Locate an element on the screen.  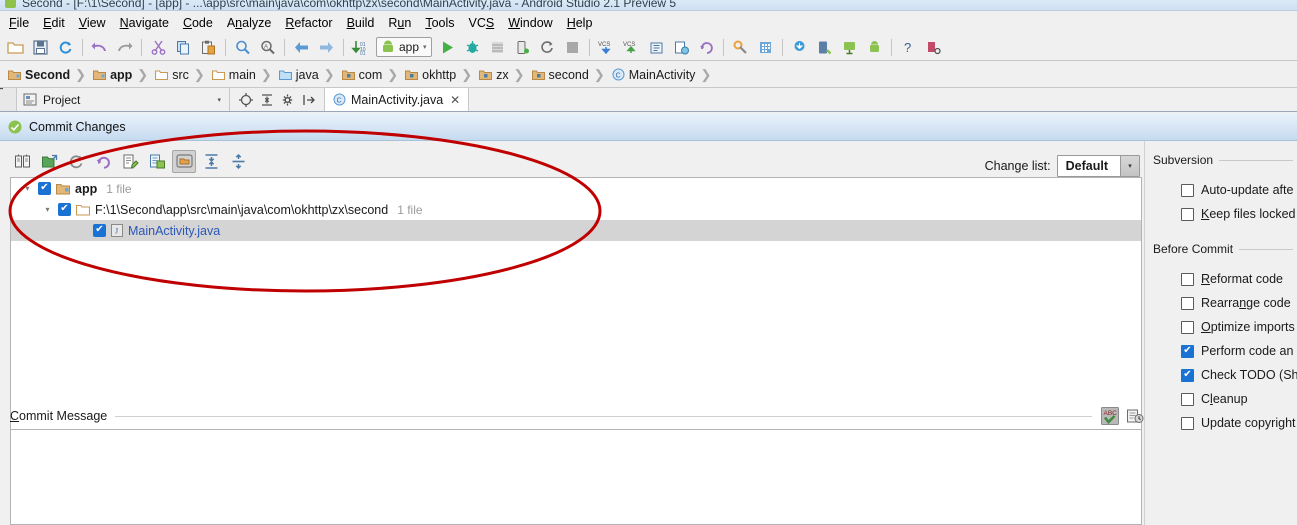
menu-run: Run is located at coordinates (399, 23).